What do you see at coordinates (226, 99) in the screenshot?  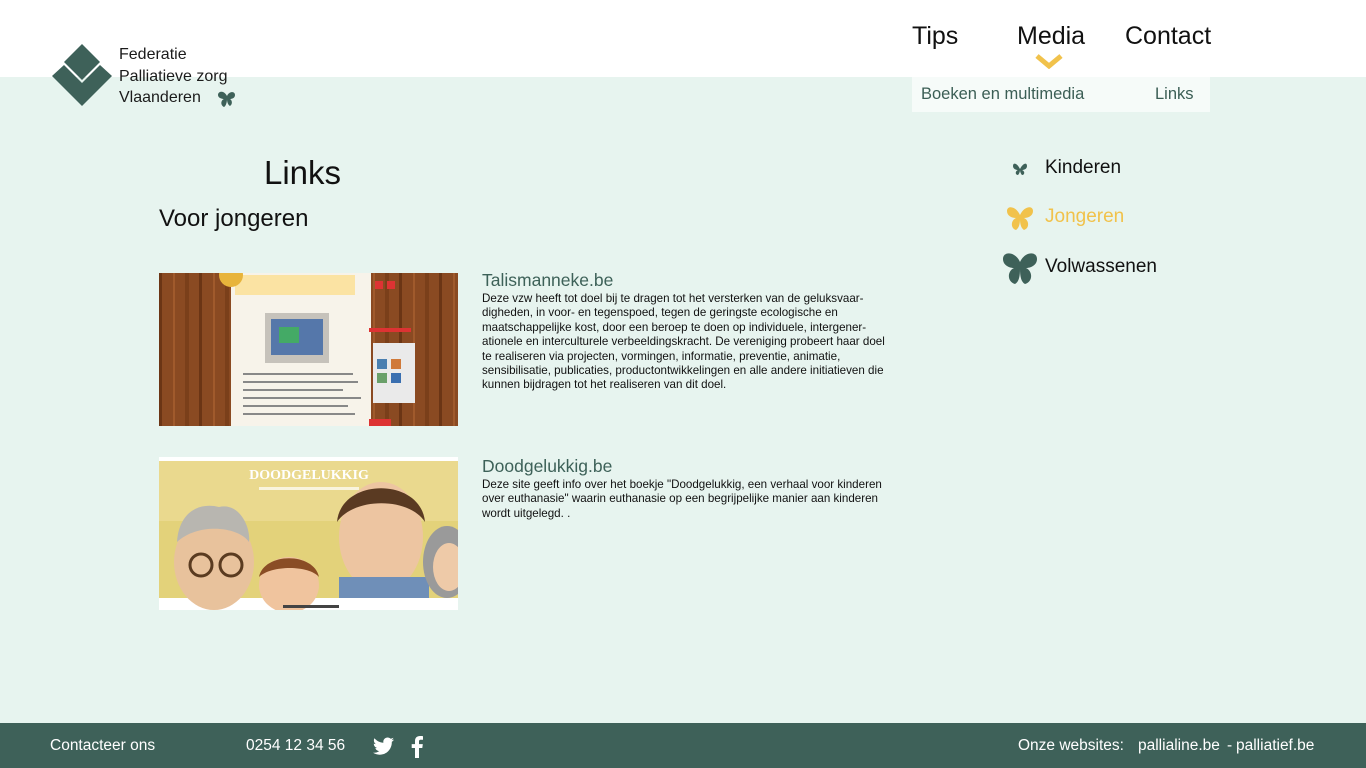 I see `butterfly-icon` at bounding box center [226, 99].